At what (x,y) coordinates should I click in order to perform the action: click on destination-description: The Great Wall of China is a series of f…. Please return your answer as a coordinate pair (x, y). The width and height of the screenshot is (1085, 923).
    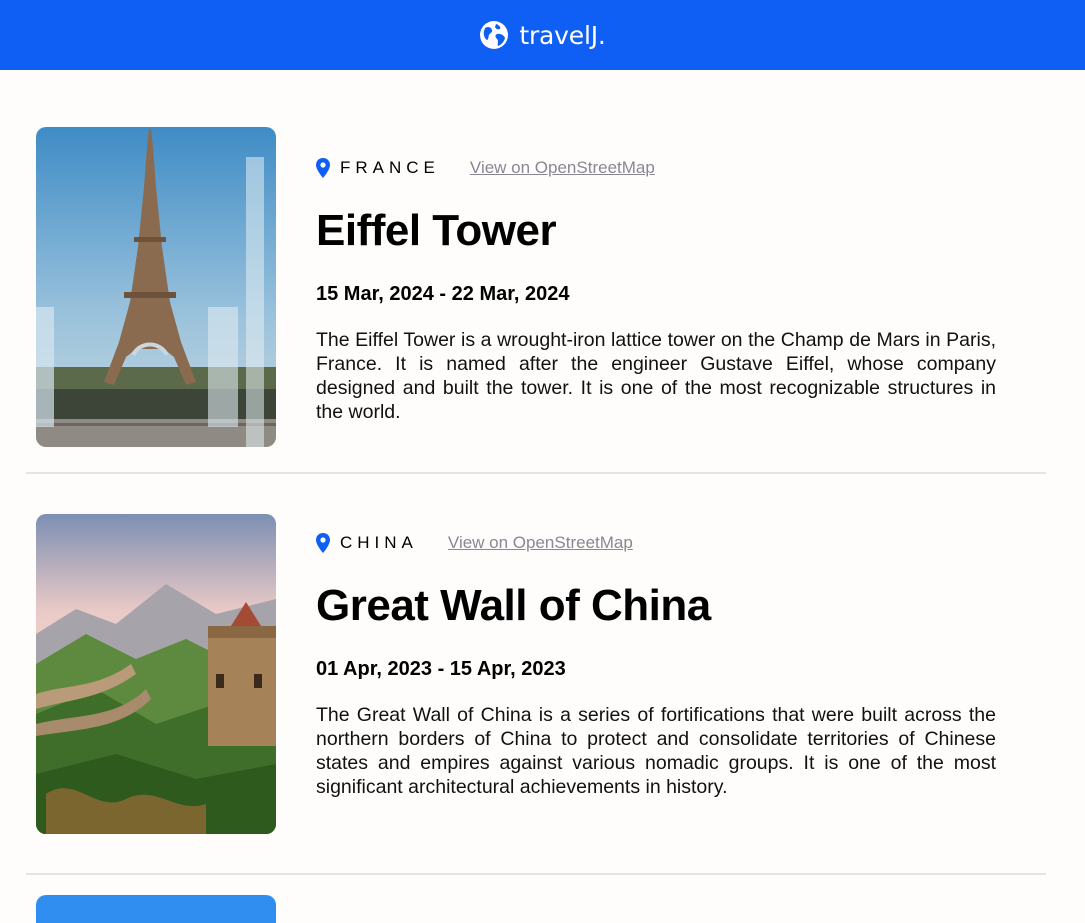
    Looking at the image, I should click on (656, 751).